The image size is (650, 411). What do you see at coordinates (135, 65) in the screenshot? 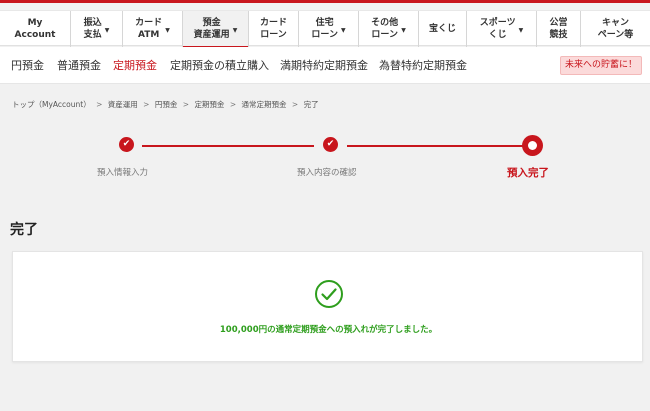
I see `subnav-time-deposit: 定期預金` at bounding box center [135, 65].